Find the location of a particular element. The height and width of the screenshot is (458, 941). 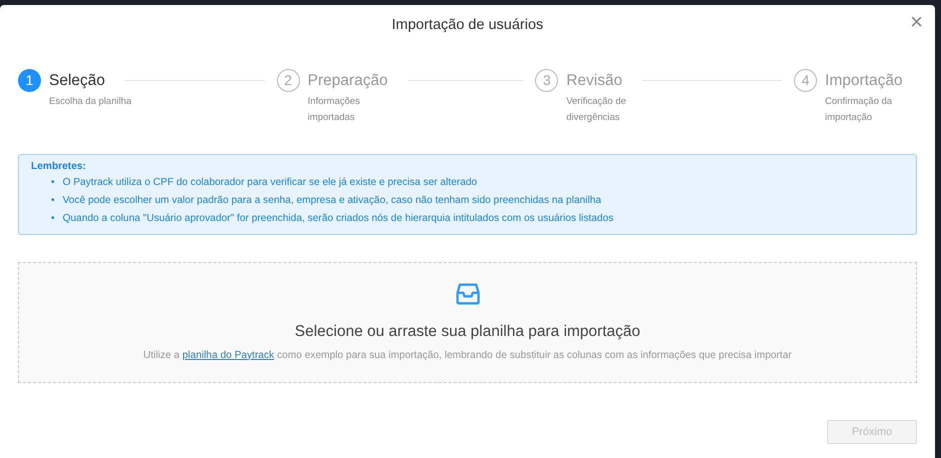

dropzone-heading: Selecione ou arraste sua planilha para importação is located at coordinates (467, 332).